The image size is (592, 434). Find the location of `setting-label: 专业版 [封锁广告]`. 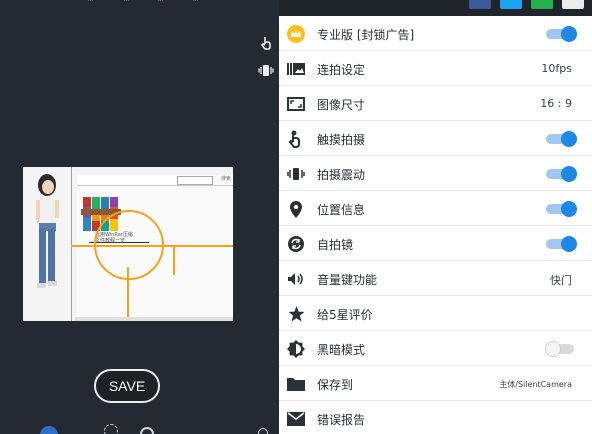

setting-label: 专业版 [封锁广告] is located at coordinates (366, 35).